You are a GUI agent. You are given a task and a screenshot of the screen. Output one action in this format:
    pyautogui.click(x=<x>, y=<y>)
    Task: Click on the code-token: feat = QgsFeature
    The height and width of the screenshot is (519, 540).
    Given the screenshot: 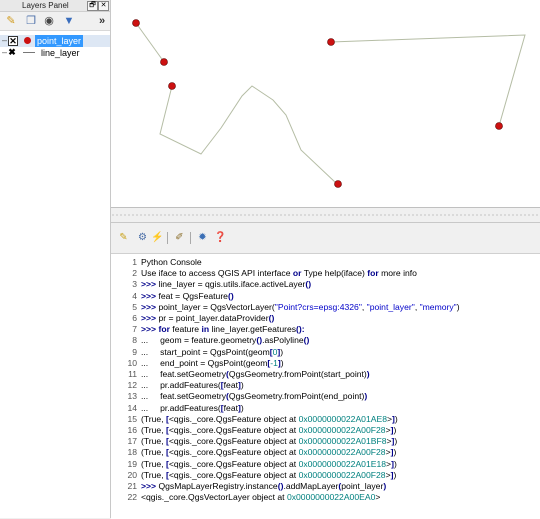 What is the action you would take?
    pyautogui.click(x=193, y=295)
    